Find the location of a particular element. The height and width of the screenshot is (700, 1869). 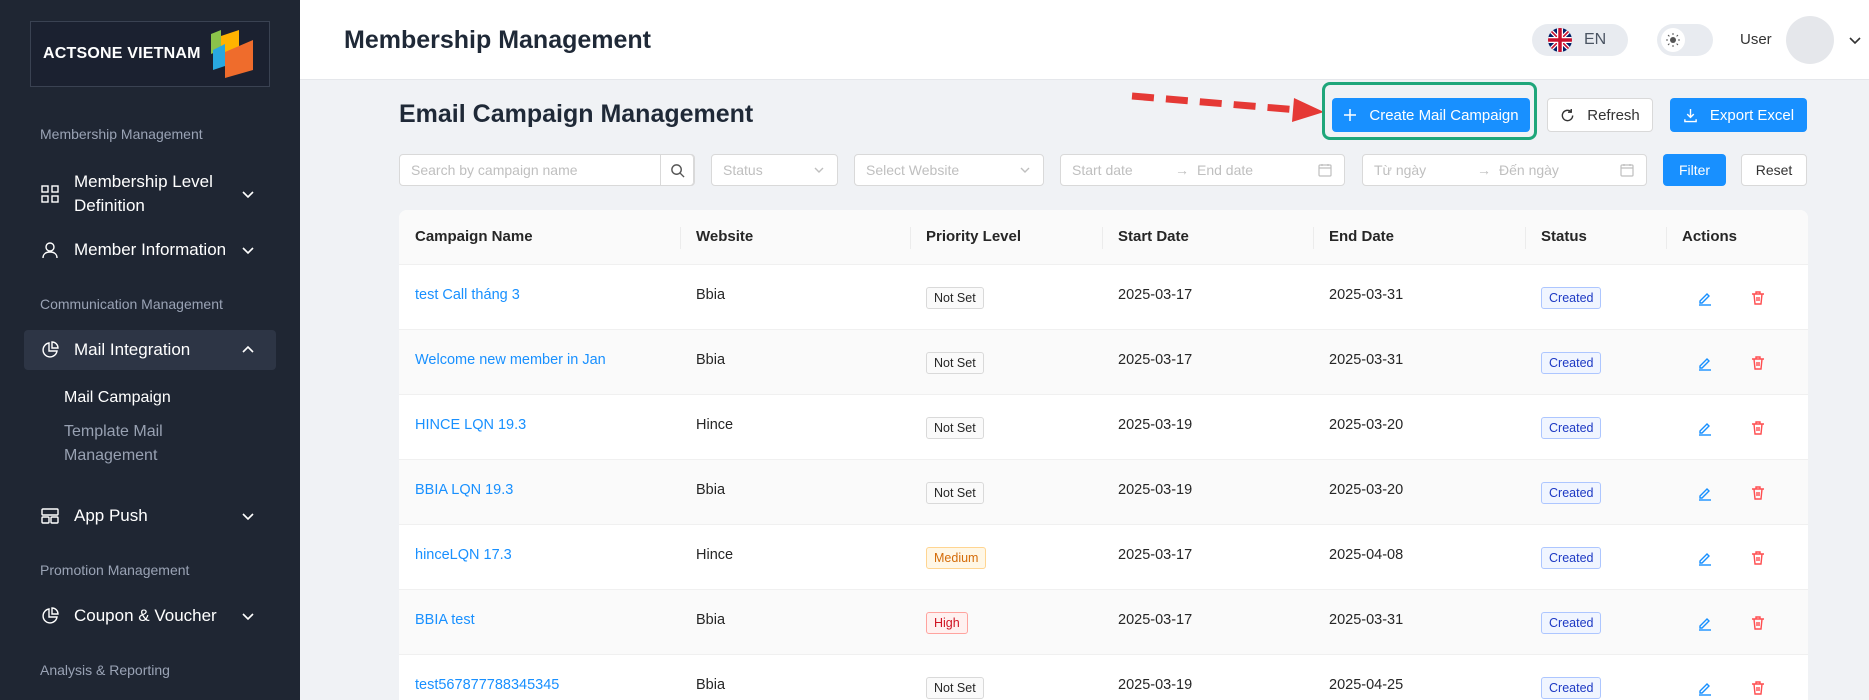

campaign-name-link: test Call tháng 3 is located at coordinates (467, 295).